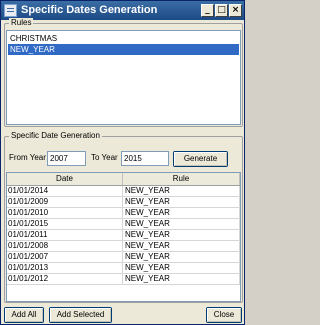 The width and height of the screenshot is (320, 325). What do you see at coordinates (55, 135) in the screenshot?
I see `generation-group-label: Specific Date Generation` at bounding box center [55, 135].